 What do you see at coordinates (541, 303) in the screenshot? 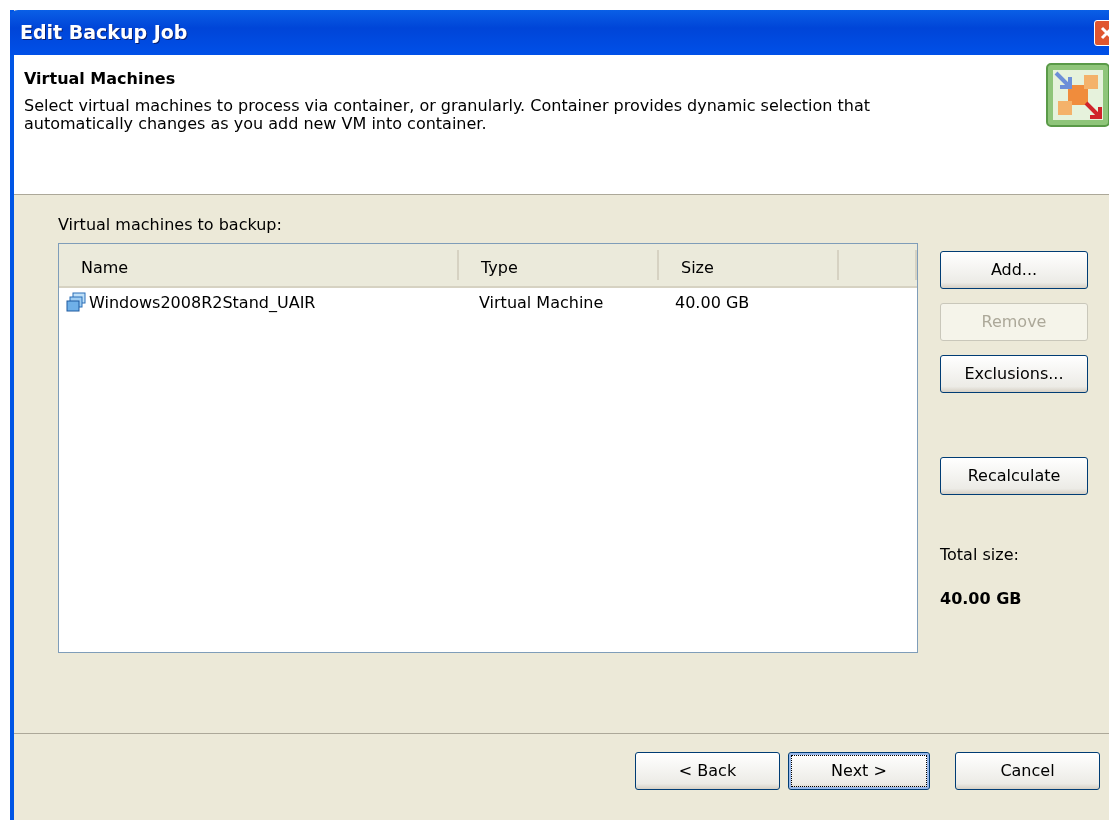
I see `vm-type: Virtual Machine` at bounding box center [541, 303].